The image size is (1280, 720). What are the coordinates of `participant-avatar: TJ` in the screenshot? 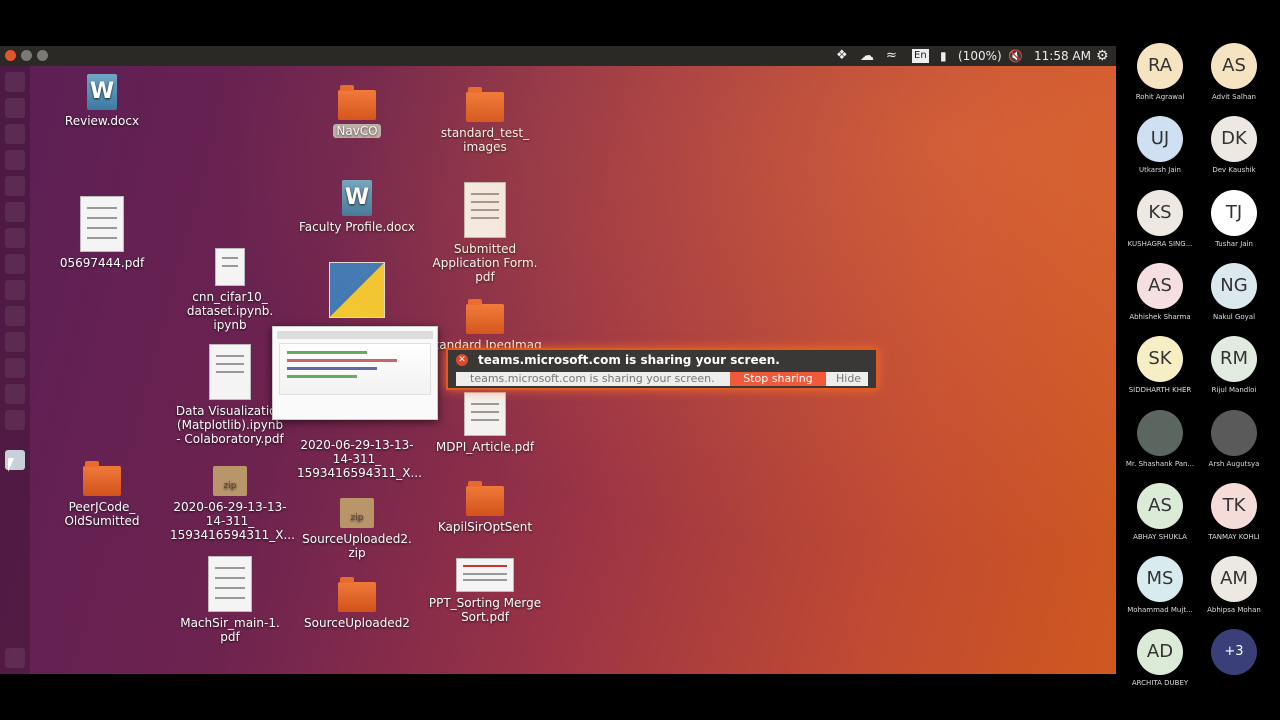 It's located at (1234, 212).